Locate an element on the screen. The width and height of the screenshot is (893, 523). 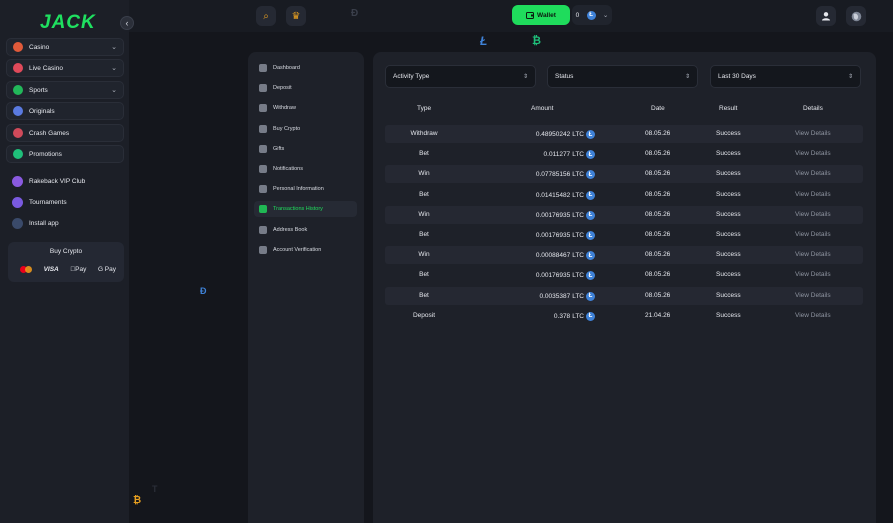
gift-icon is located at coordinates (263, 149).